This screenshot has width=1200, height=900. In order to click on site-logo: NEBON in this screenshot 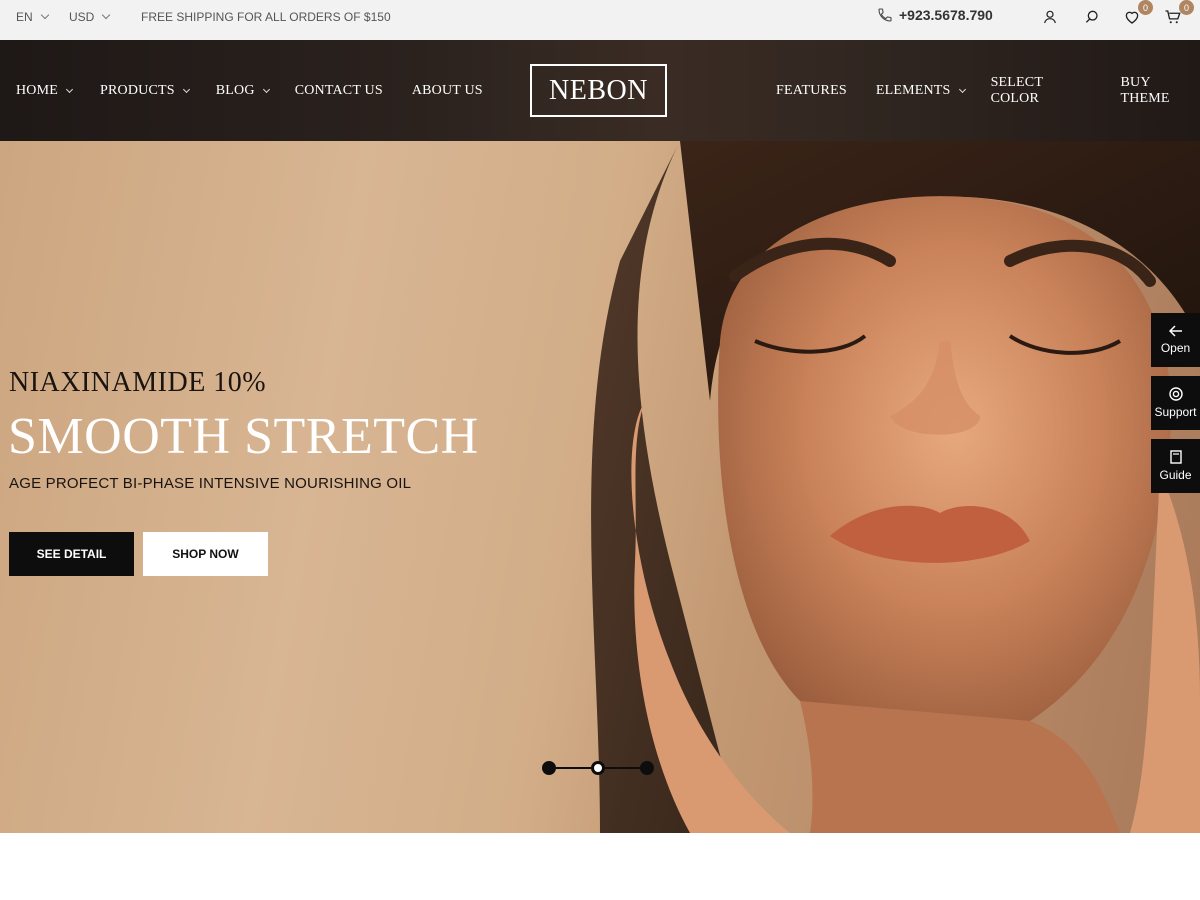, I will do `click(598, 90)`.